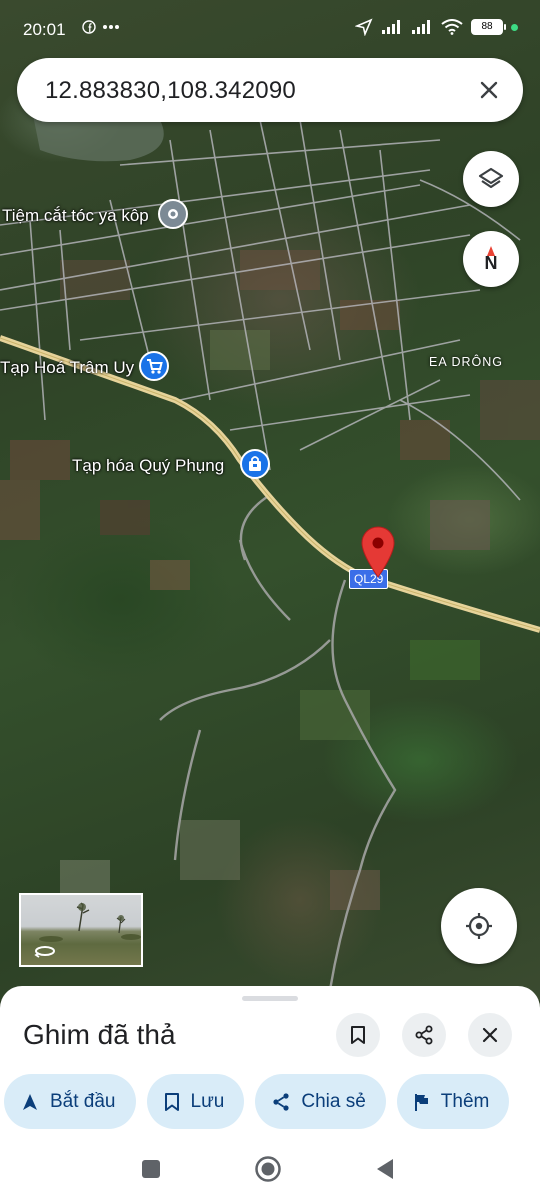  I want to click on privacy-indicator-dot, so click(514, 27).